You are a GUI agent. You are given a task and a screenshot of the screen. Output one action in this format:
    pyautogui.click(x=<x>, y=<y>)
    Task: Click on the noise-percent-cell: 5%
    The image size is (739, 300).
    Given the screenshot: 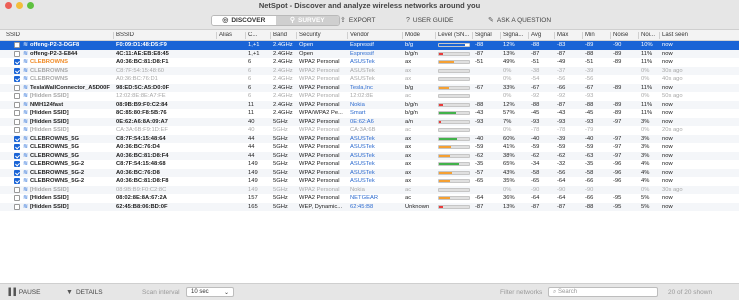 What is the action you would take?
    pyautogui.click(x=645, y=206)
    